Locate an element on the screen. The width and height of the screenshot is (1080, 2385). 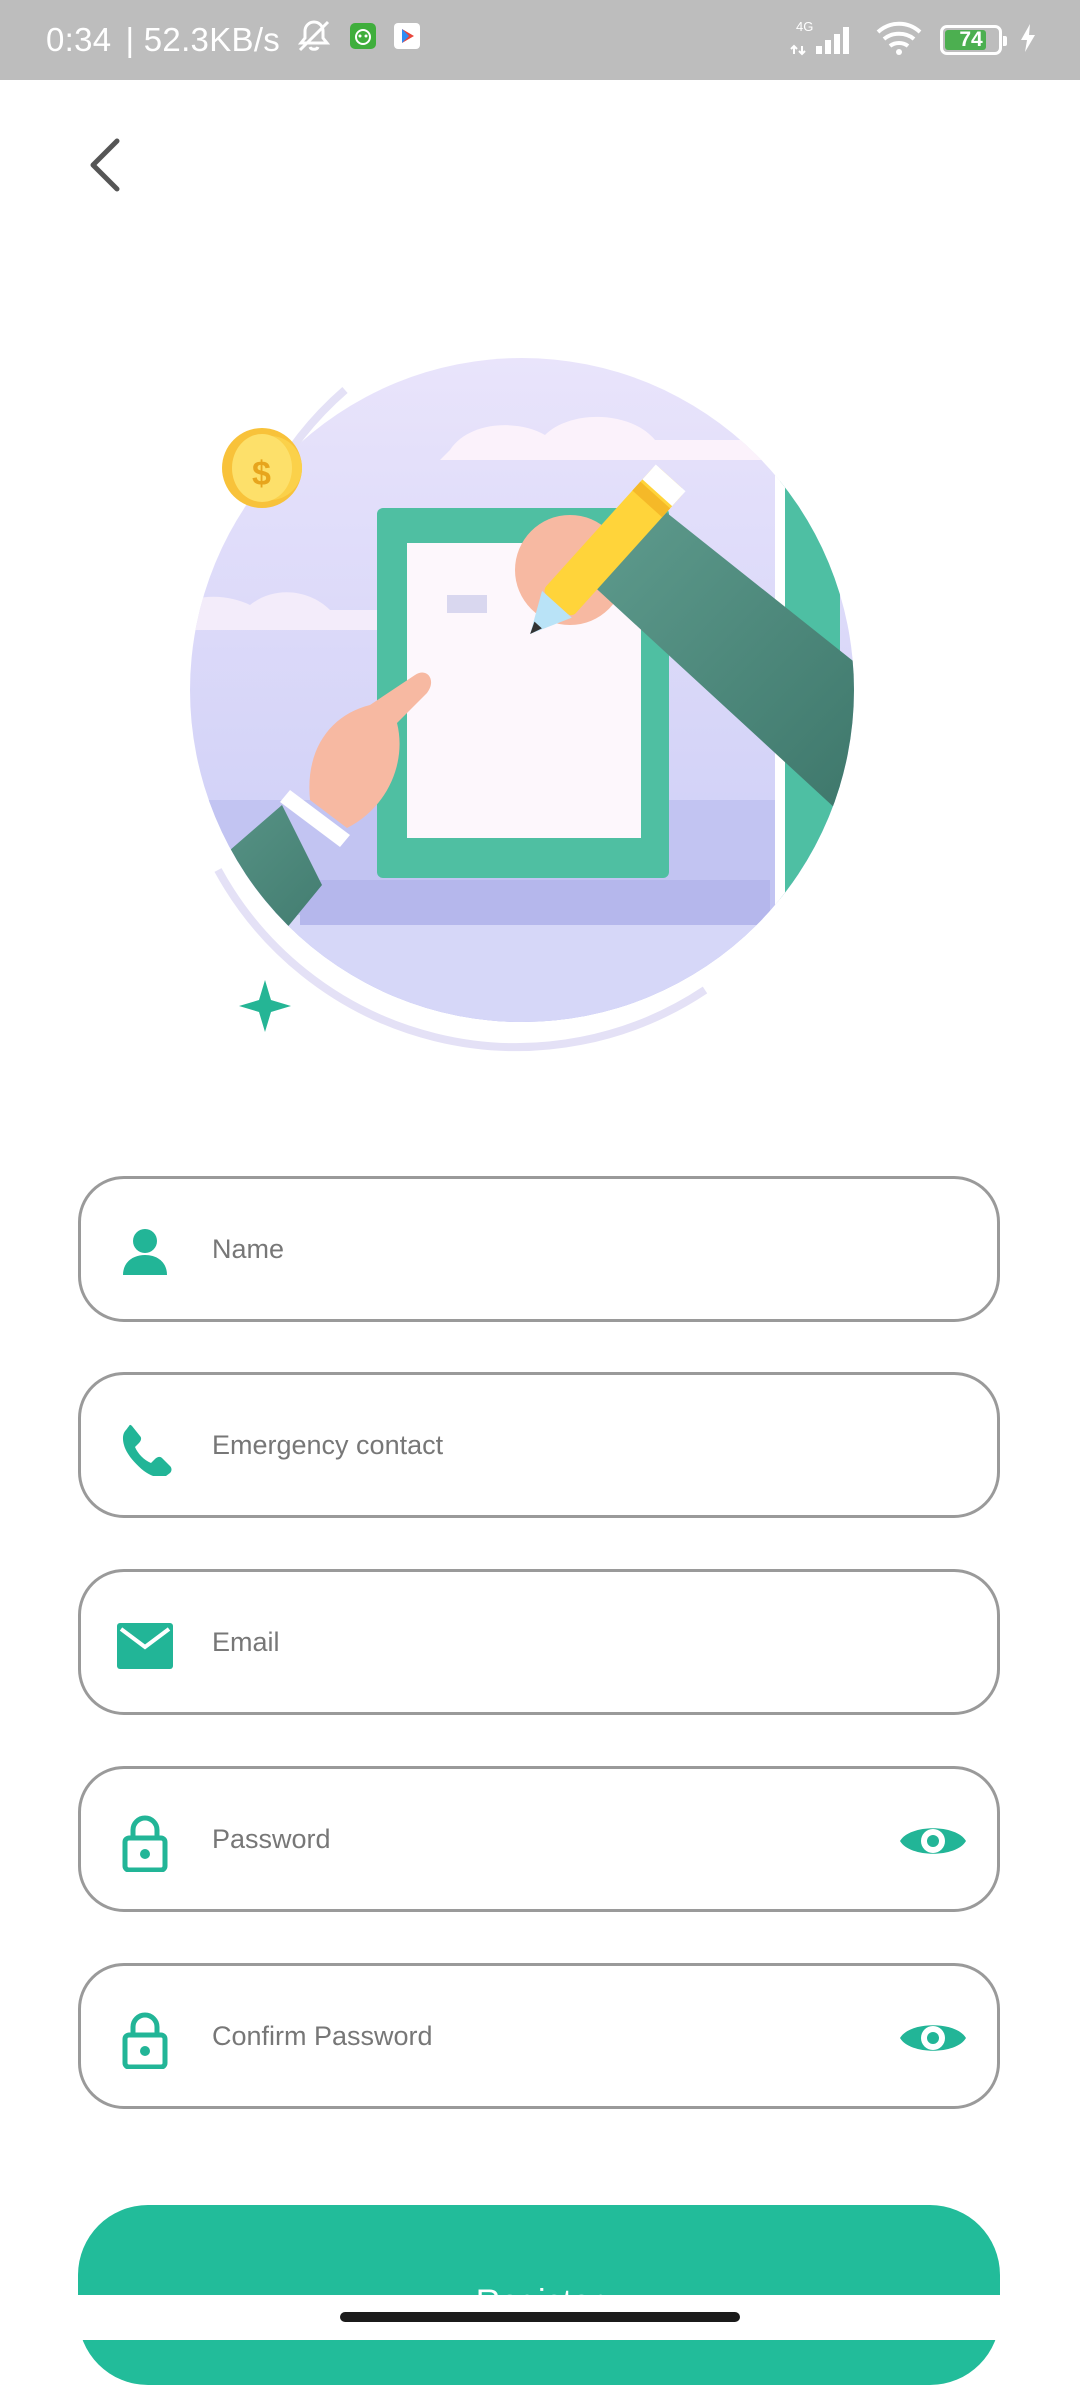
password-input: Password is located at coordinates (271, 1839).